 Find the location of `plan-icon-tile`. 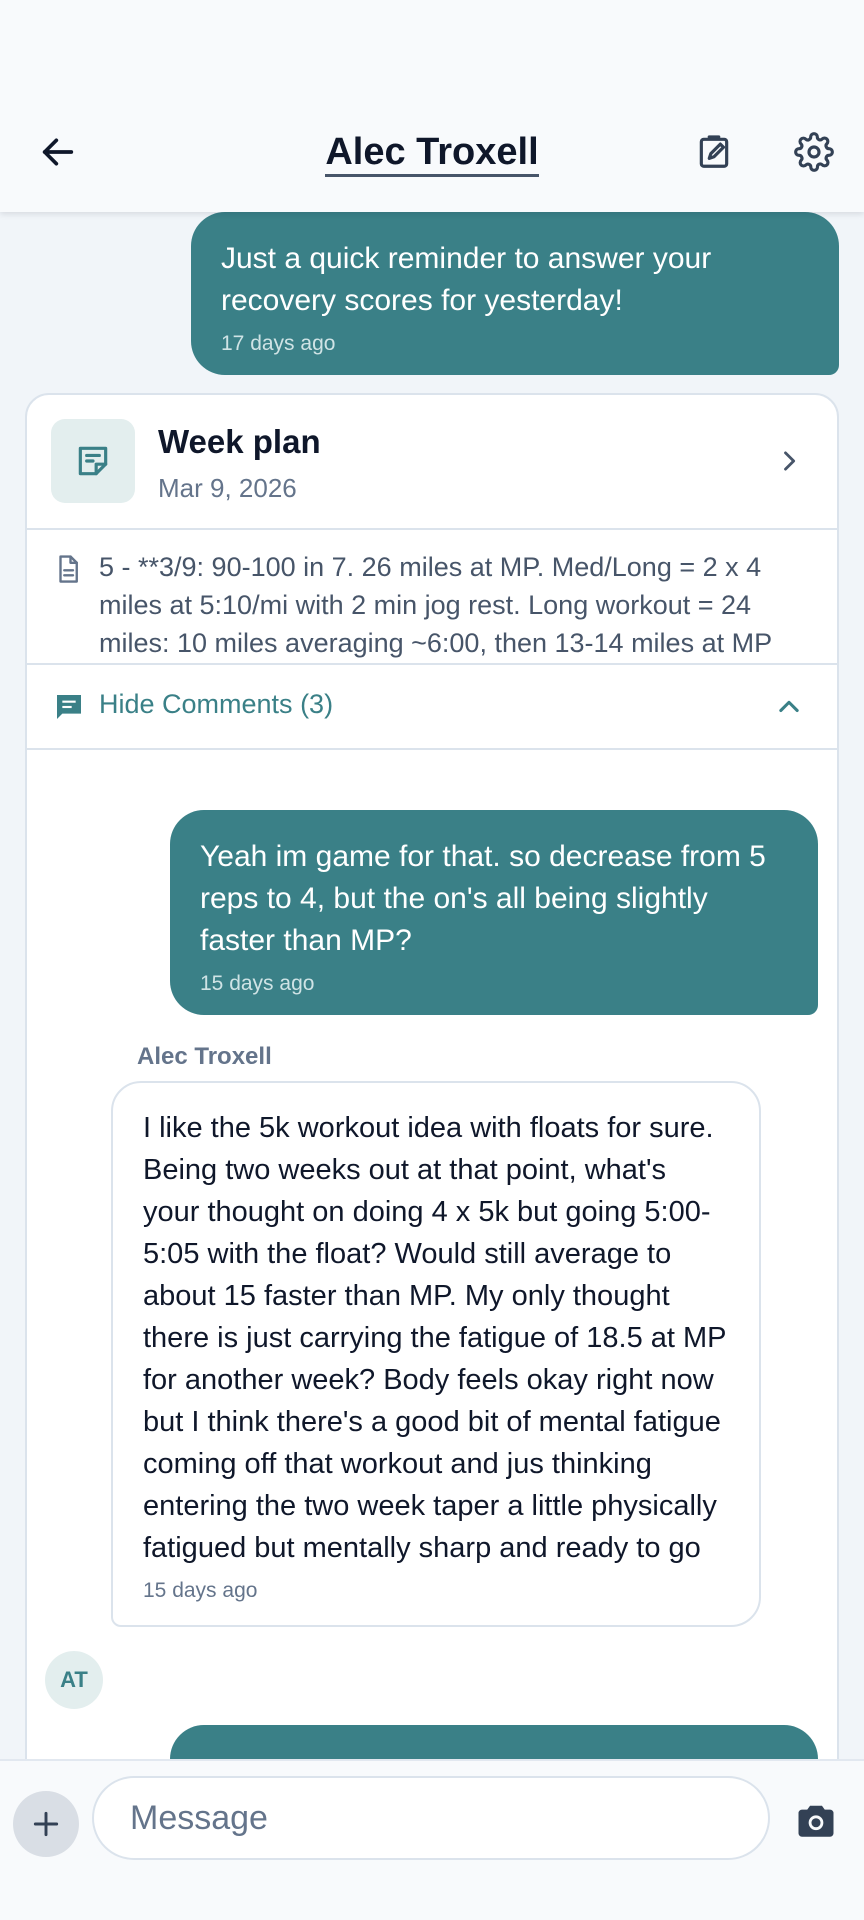

plan-icon-tile is located at coordinates (93, 461).